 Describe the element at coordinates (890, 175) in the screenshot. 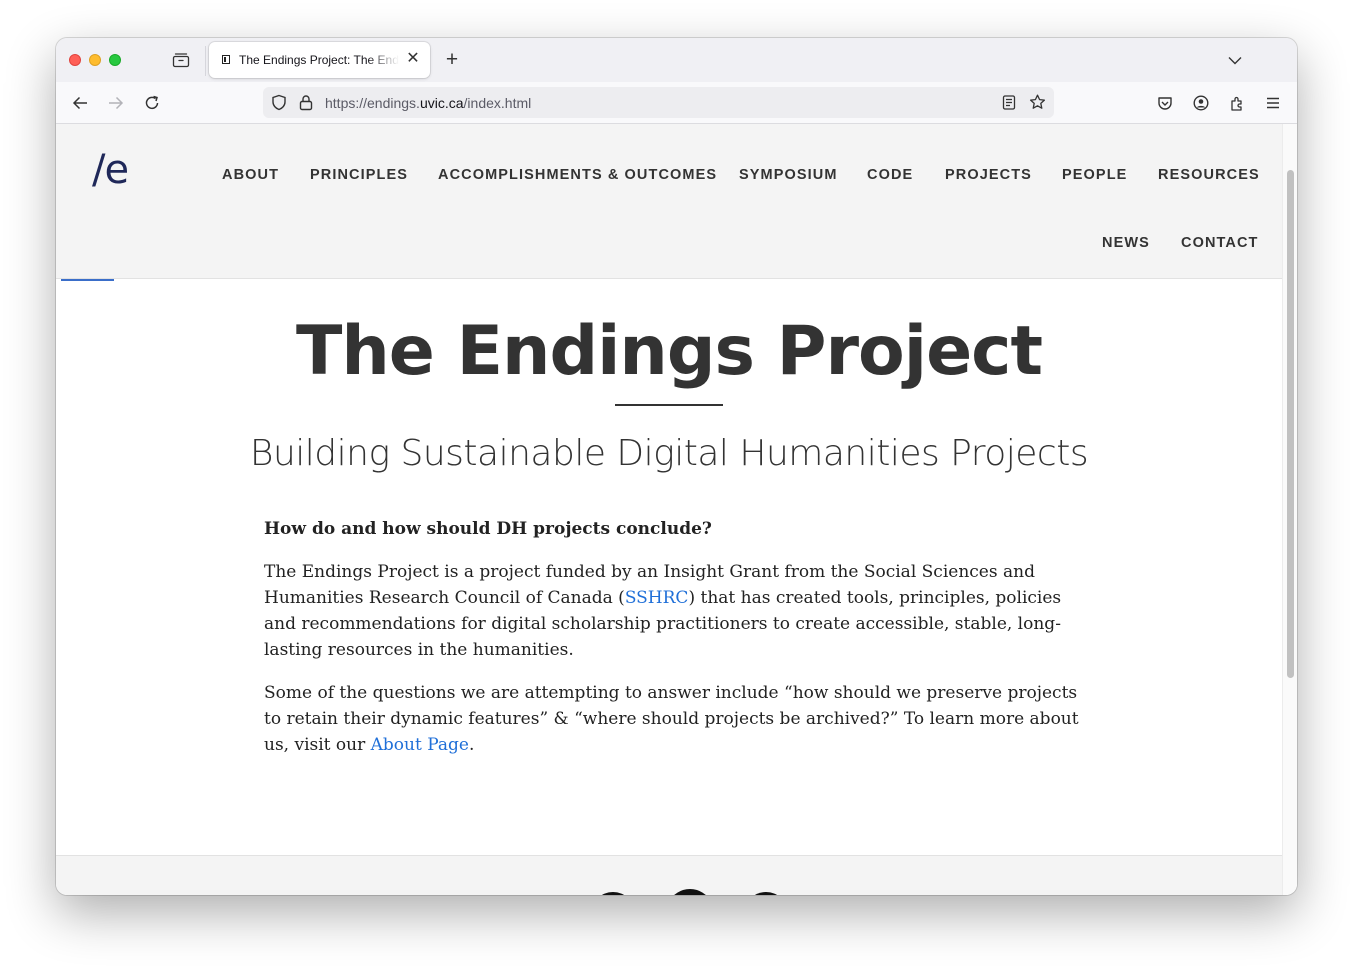

I see `nav-code: CODE` at that location.